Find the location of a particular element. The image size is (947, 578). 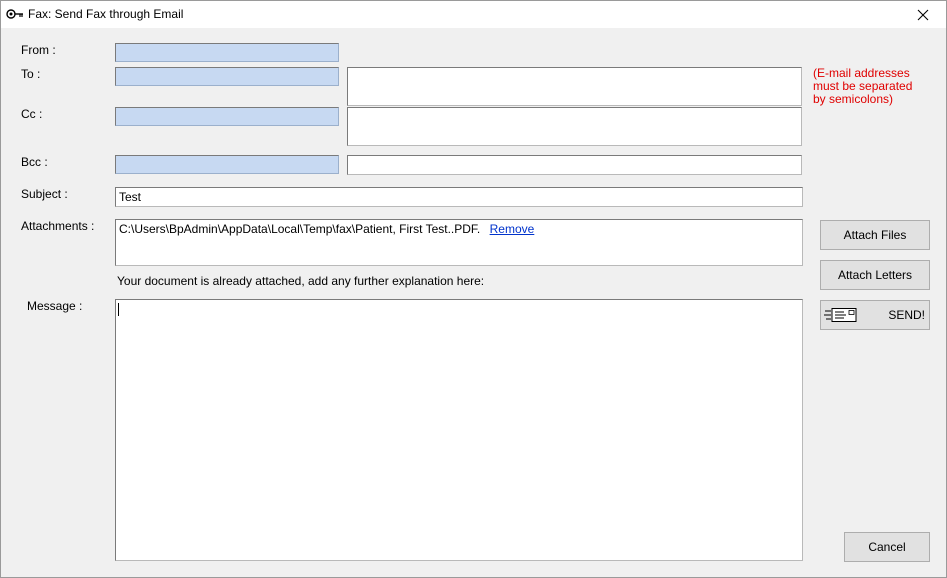

attach-files-label: Attach Files is located at coordinates (875, 235).